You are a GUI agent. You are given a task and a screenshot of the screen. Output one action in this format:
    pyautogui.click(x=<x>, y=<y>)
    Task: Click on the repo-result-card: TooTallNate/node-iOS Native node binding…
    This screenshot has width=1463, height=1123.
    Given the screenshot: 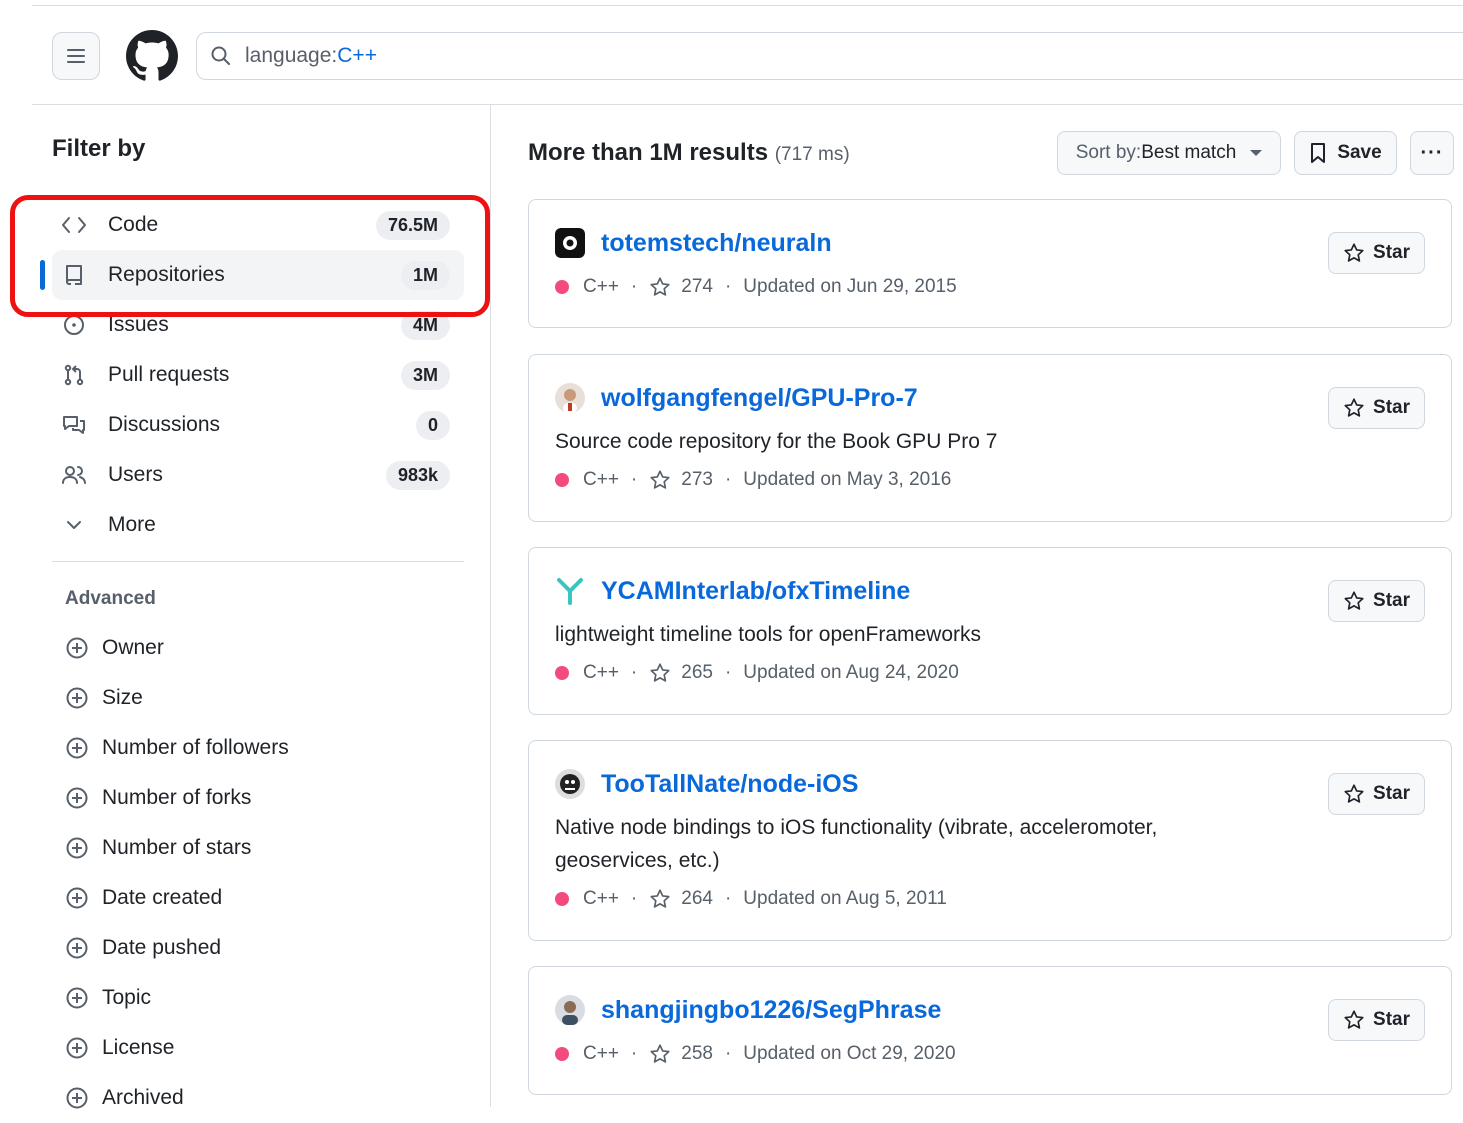 What is the action you would take?
    pyautogui.click(x=990, y=840)
    